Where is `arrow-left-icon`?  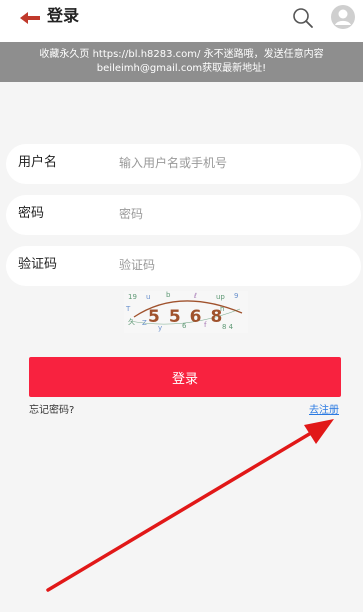
arrow-left-icon is located at coordinates (30, 18).